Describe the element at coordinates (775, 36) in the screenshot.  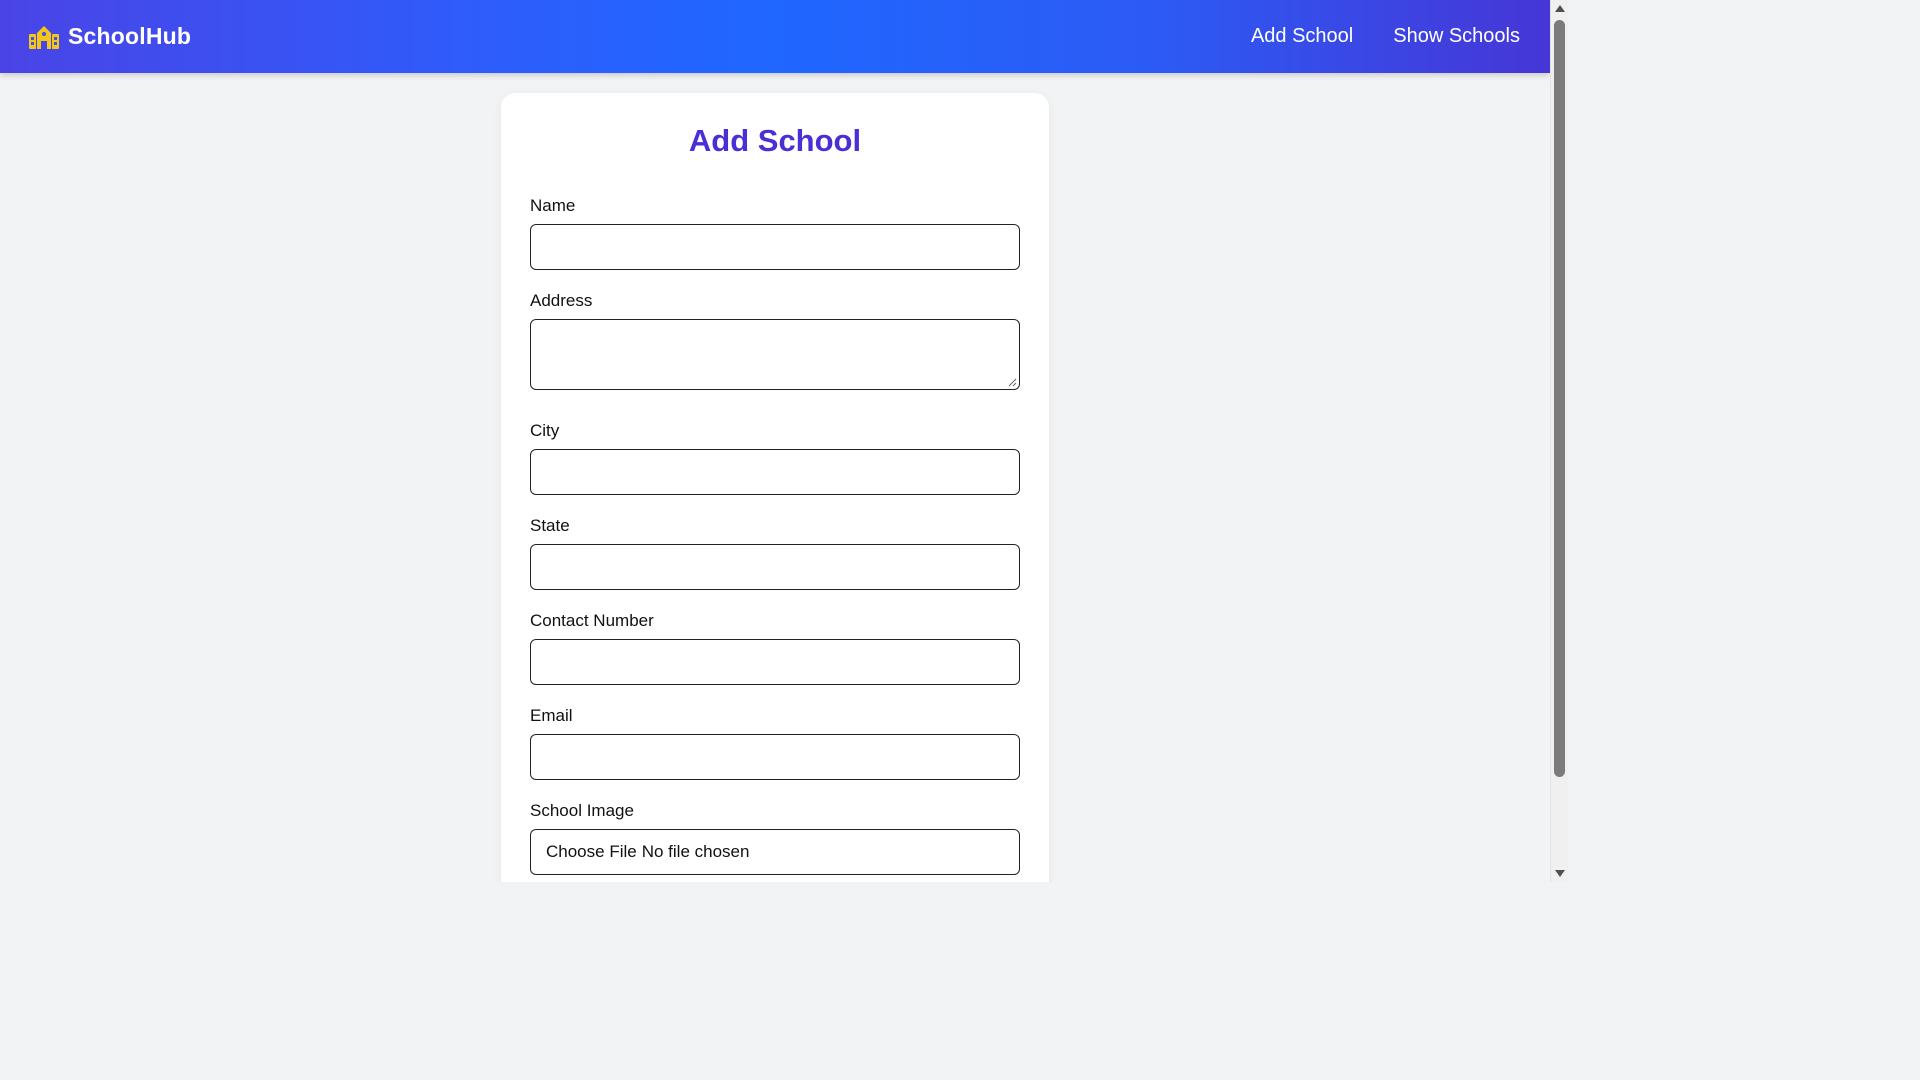
I see `navbar: SchoolHub Add School Show Schools` at that location.